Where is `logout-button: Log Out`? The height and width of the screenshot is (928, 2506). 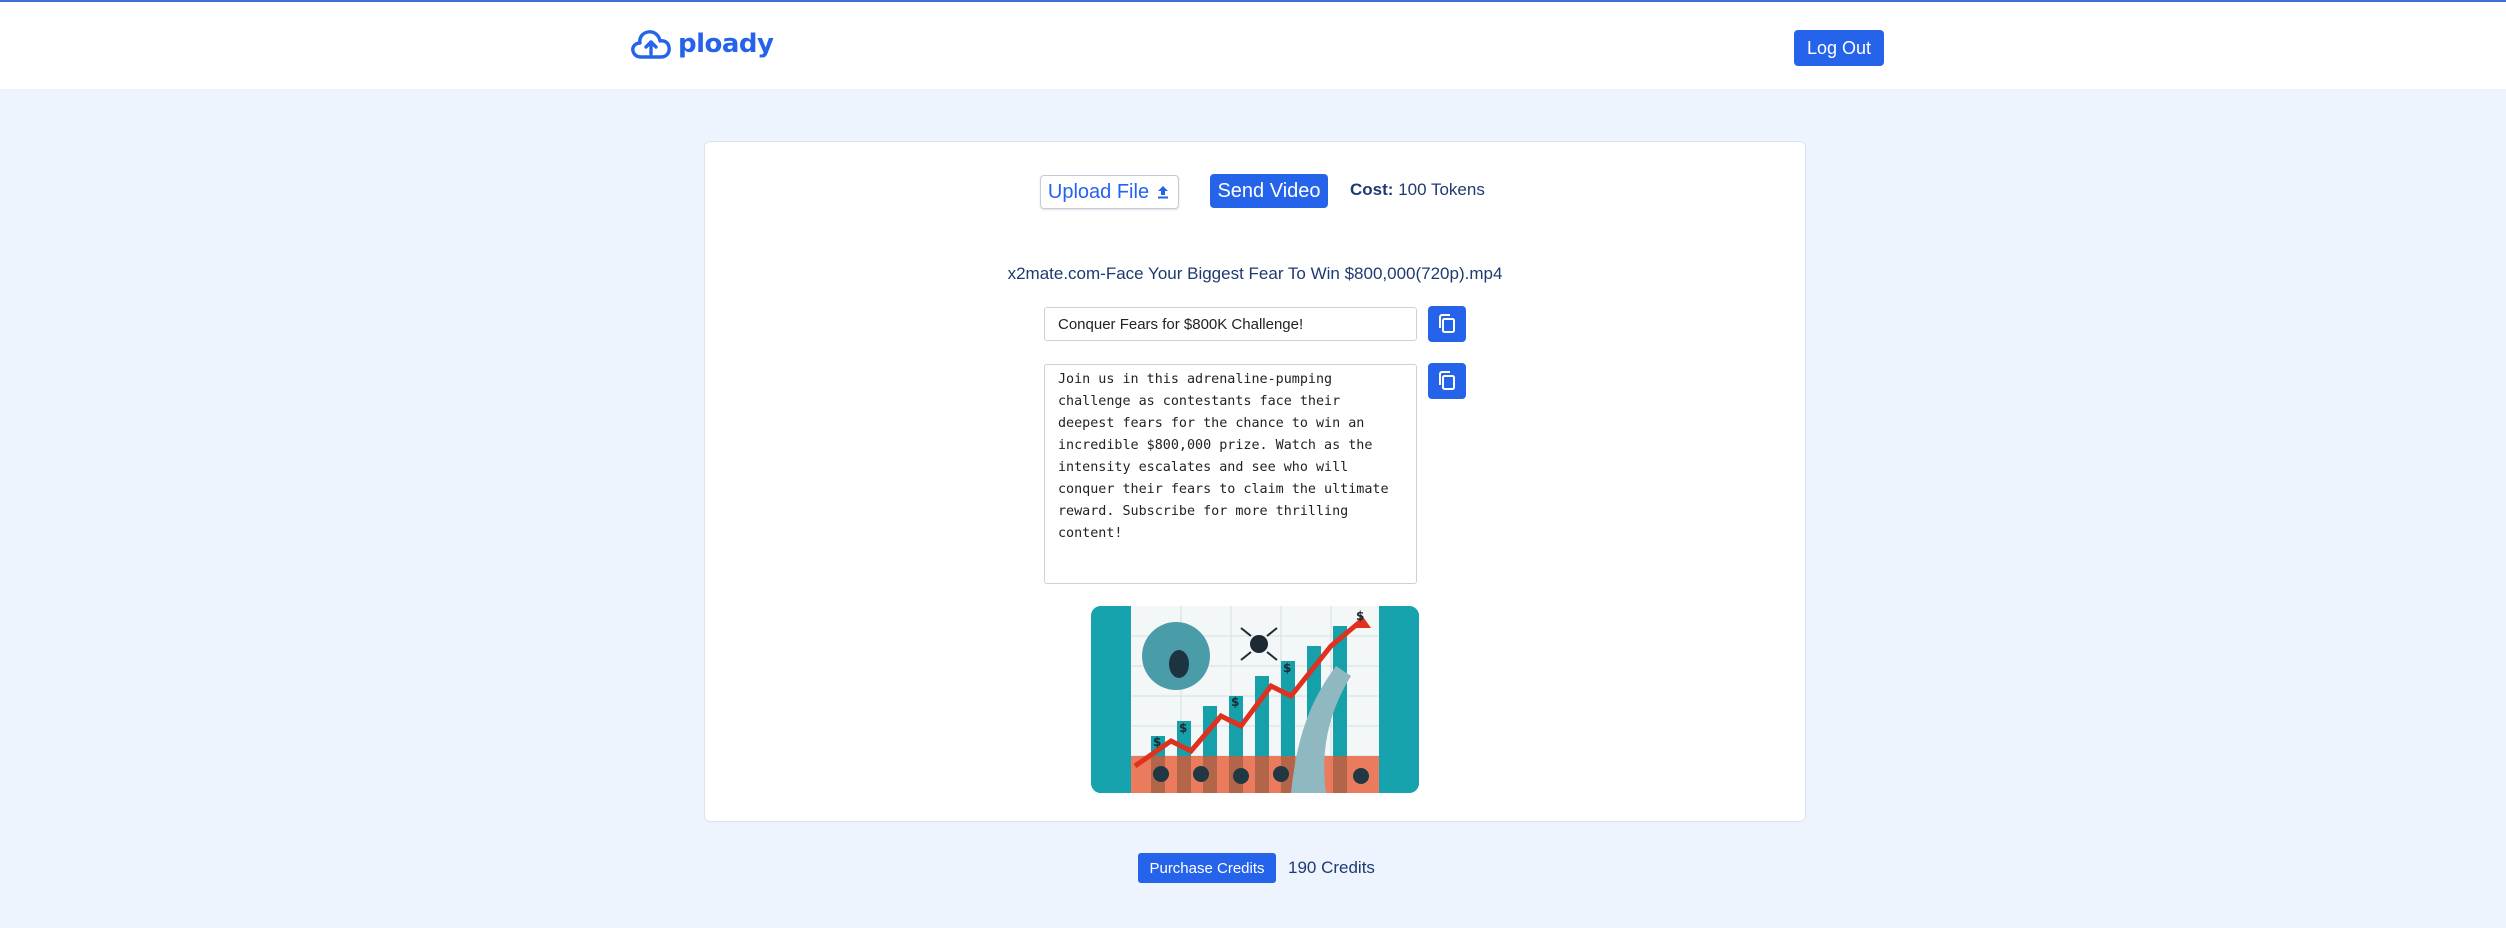
logout-button: Log Out is located at coordinates (1839, 48).